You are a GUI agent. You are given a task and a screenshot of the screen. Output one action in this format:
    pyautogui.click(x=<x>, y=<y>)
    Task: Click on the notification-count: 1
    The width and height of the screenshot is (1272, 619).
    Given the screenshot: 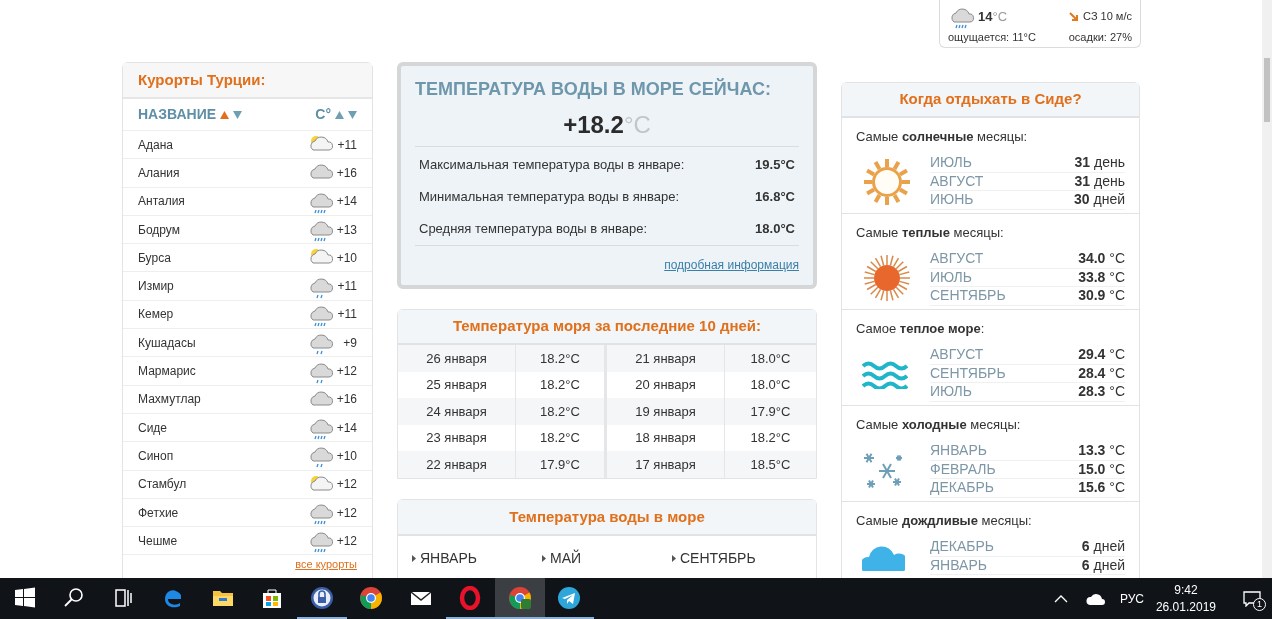 What is the action you would take?
    pyautogui.click(x=1259, y=604)
    